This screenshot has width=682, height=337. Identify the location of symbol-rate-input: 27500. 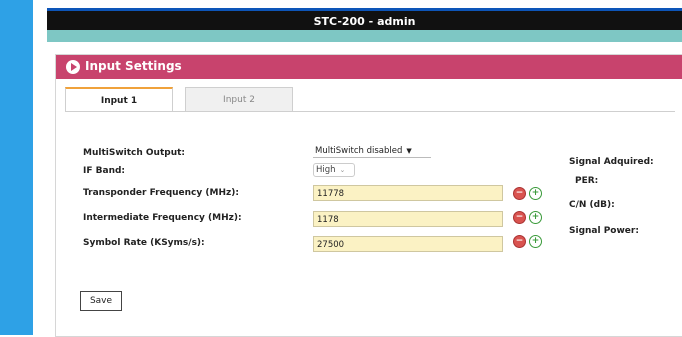
(408, 244).